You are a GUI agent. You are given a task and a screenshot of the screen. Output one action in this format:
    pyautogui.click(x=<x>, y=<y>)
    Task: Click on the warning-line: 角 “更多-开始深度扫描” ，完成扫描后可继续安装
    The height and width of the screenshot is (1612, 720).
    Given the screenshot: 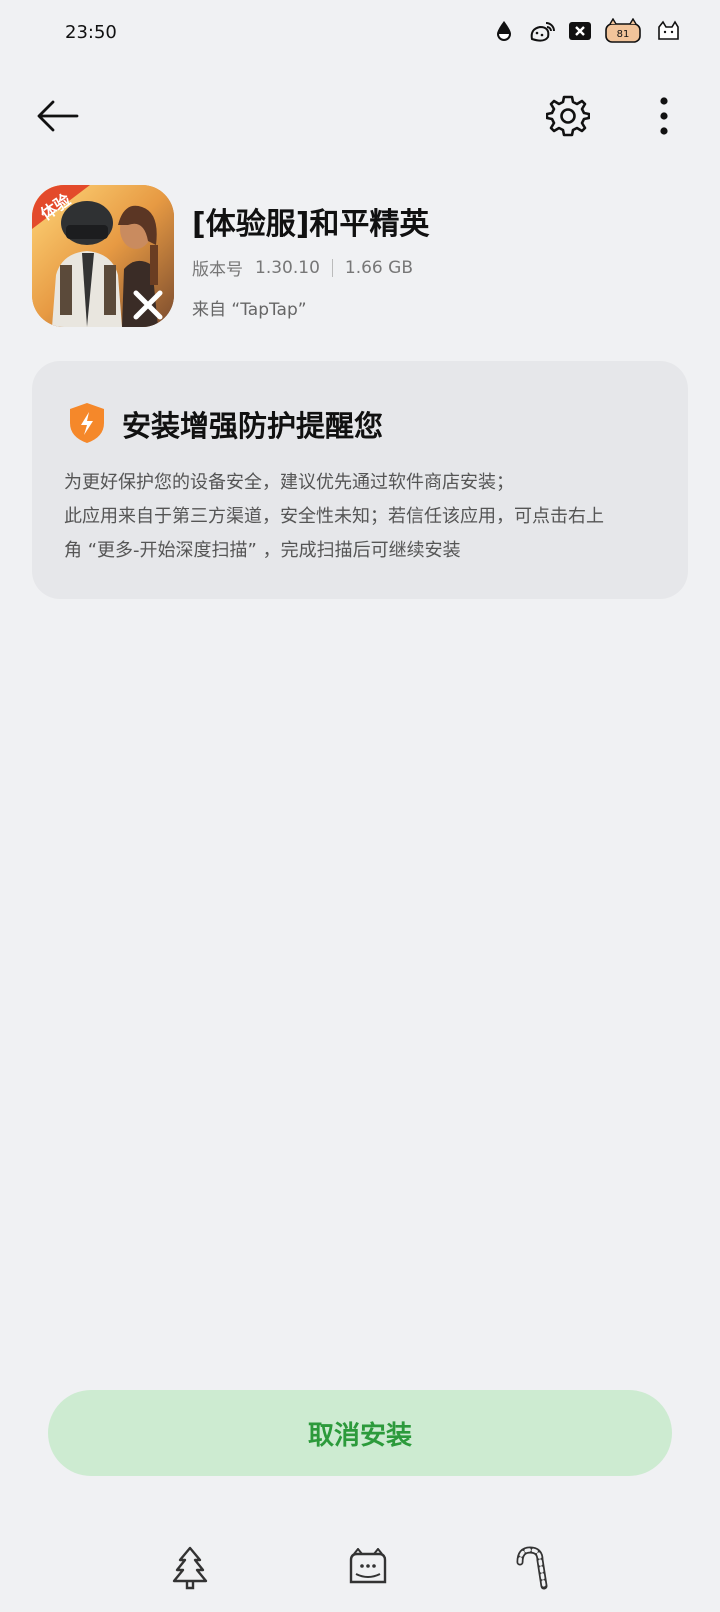 What is the action you would take?
    pyautogui.click(x=262, y=550)
    